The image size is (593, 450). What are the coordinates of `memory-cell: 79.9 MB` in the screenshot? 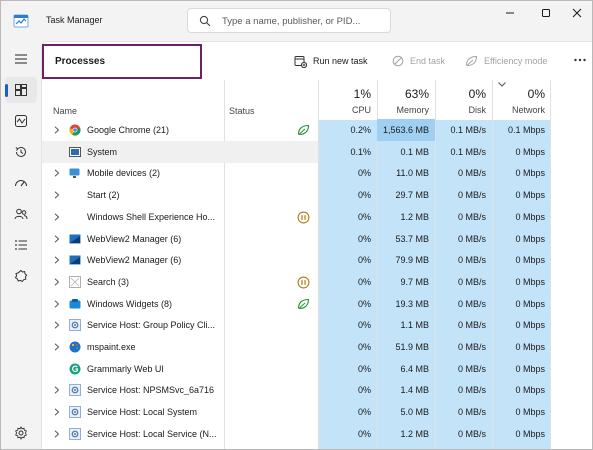 It's located at (403, 260).